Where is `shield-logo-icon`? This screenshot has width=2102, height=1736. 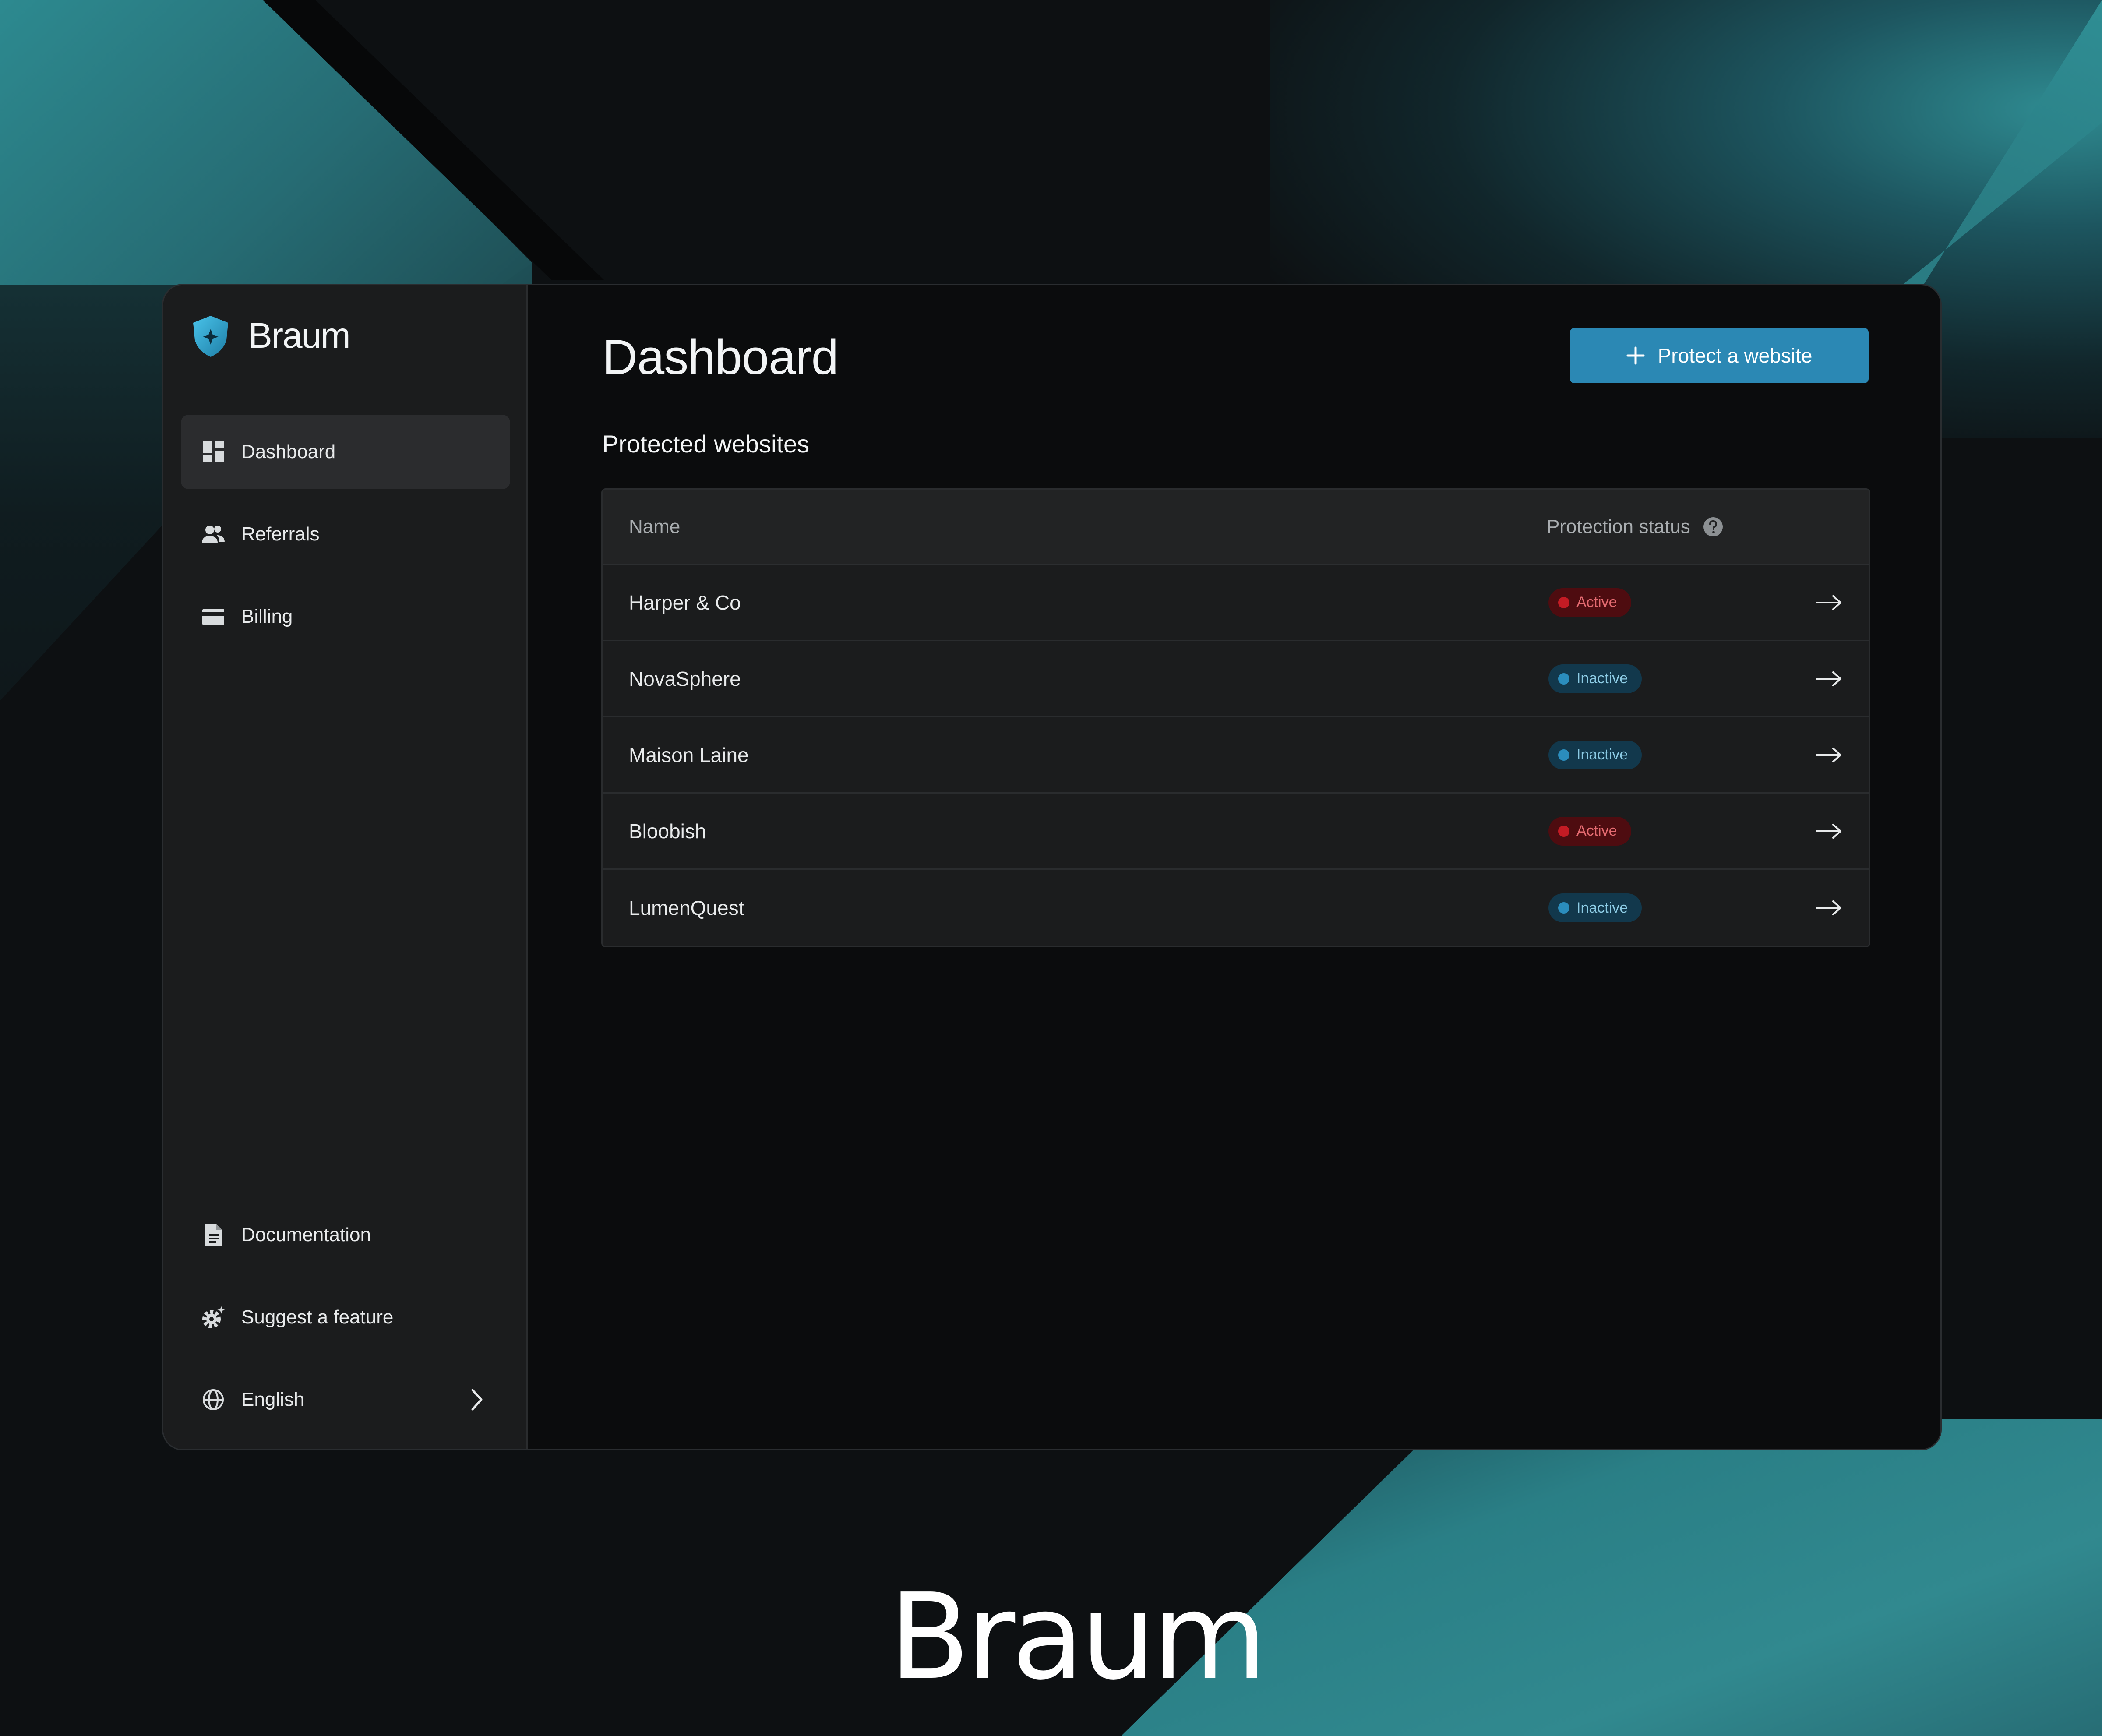 shield-logo-icon is located at coordinates (211, 336).